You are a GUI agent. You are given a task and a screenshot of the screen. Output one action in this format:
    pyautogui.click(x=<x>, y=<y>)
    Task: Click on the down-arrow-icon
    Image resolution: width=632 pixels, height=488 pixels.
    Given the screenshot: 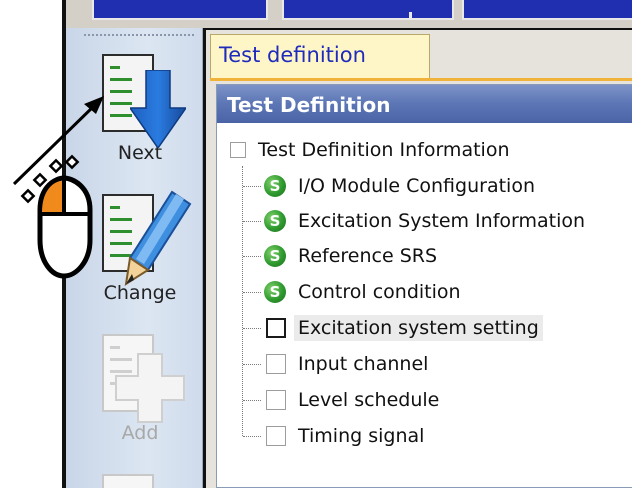 What is the action you would take?
    pyautogui.click(x=158, y=109)
    